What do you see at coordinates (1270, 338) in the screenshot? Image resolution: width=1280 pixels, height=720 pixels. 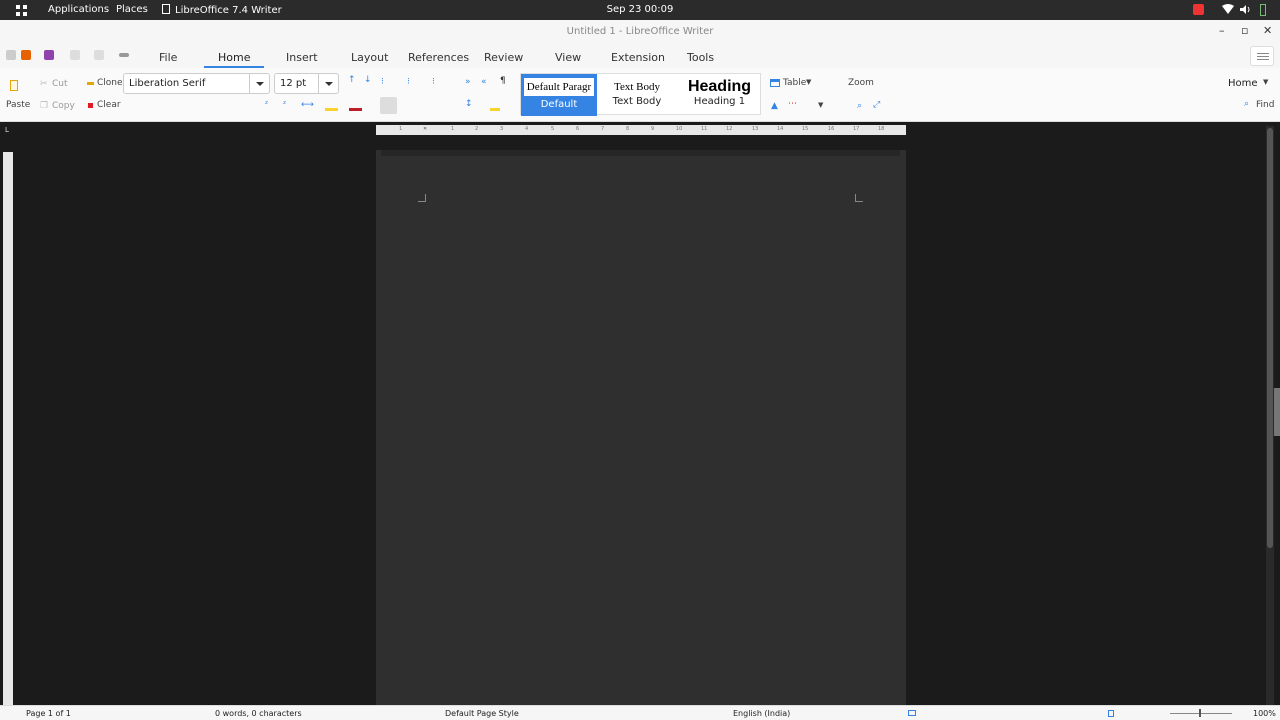 I see `scrollbar-thumb` at bounding box center [1270, 338].